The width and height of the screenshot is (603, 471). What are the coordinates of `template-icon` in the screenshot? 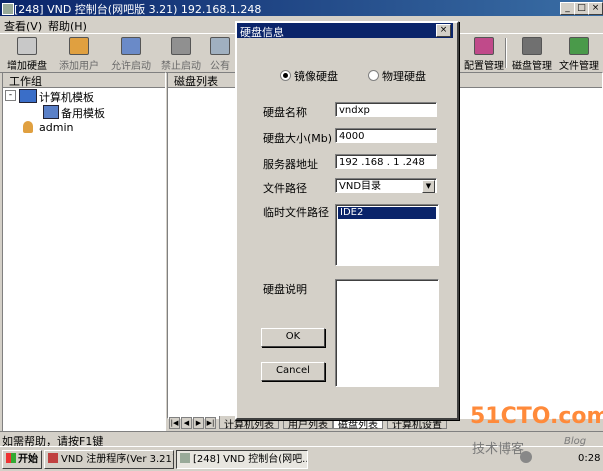 It's located at (51, 112).